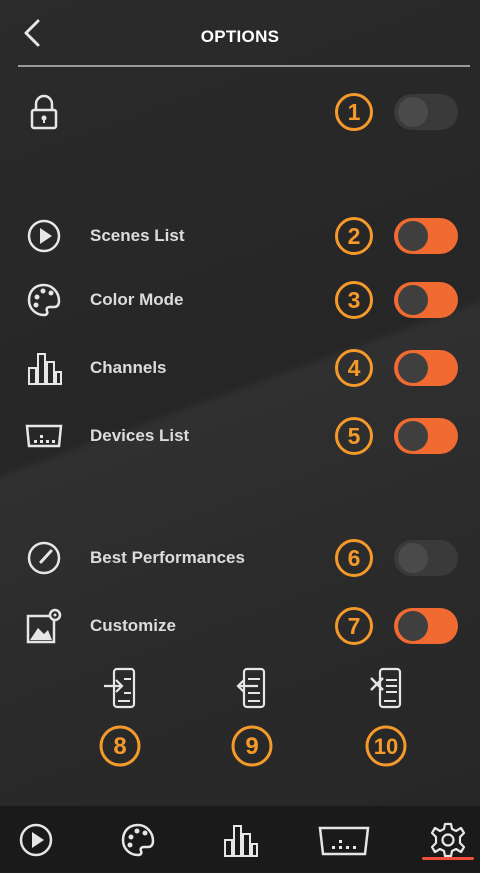 This screenshot has width=480, height=873. I want to click on channels-label: Channels, so click(128, 367).